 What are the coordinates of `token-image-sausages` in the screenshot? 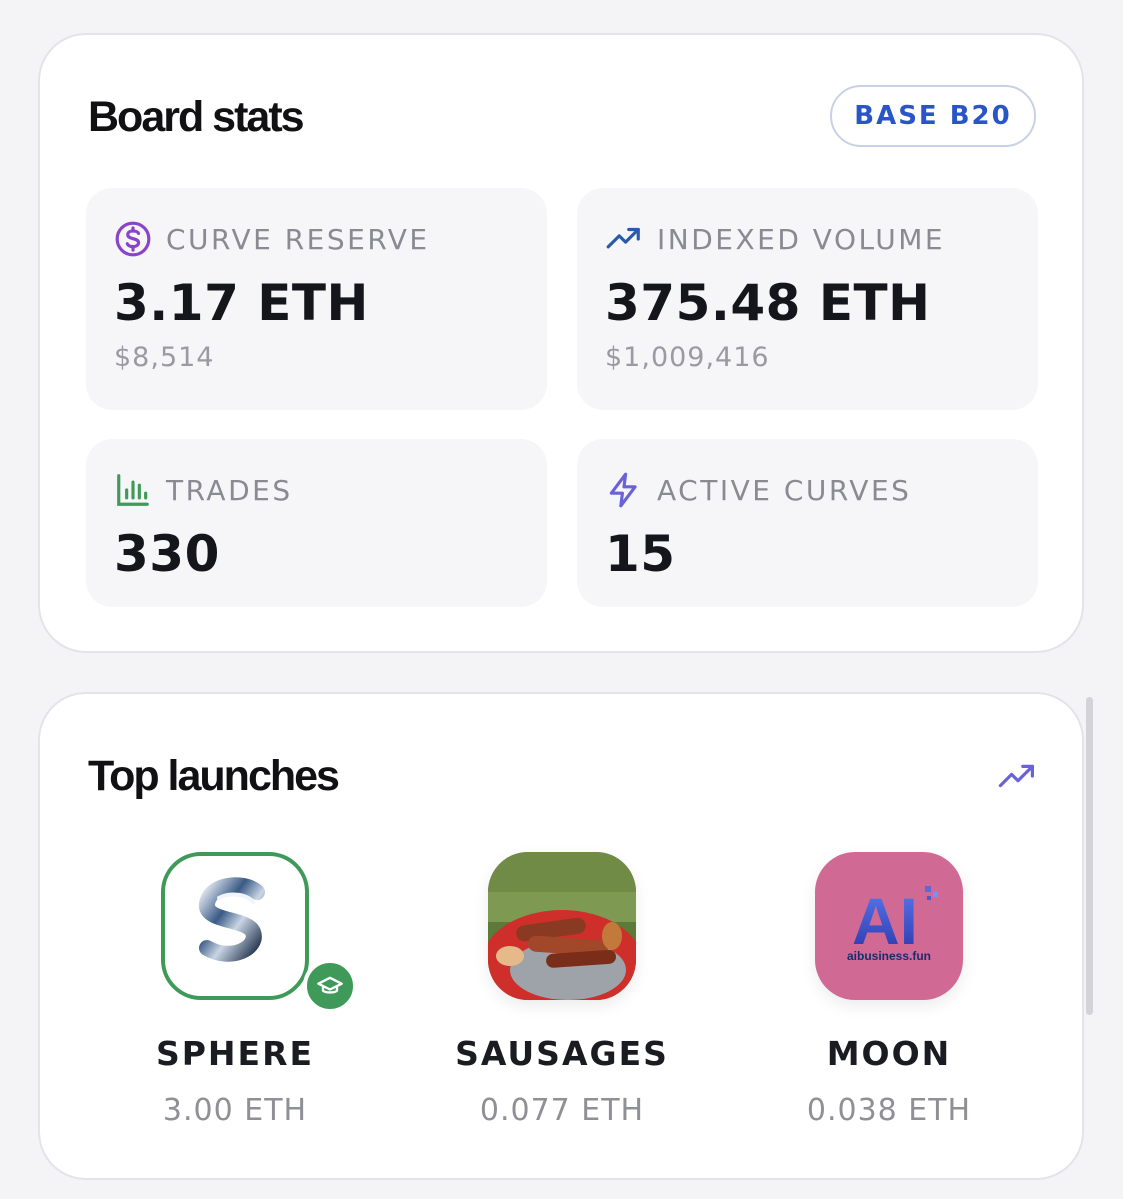 It's located at (562, 926).